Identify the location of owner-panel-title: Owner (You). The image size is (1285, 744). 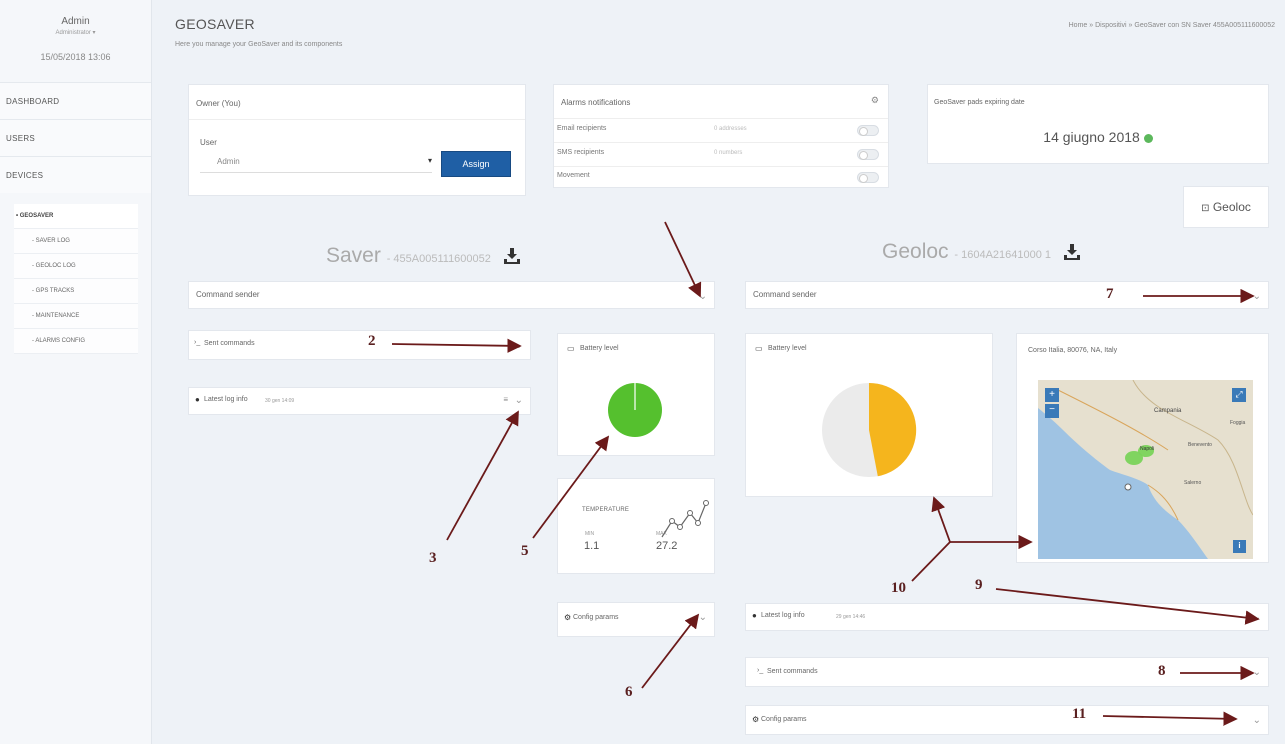
(218, 103).